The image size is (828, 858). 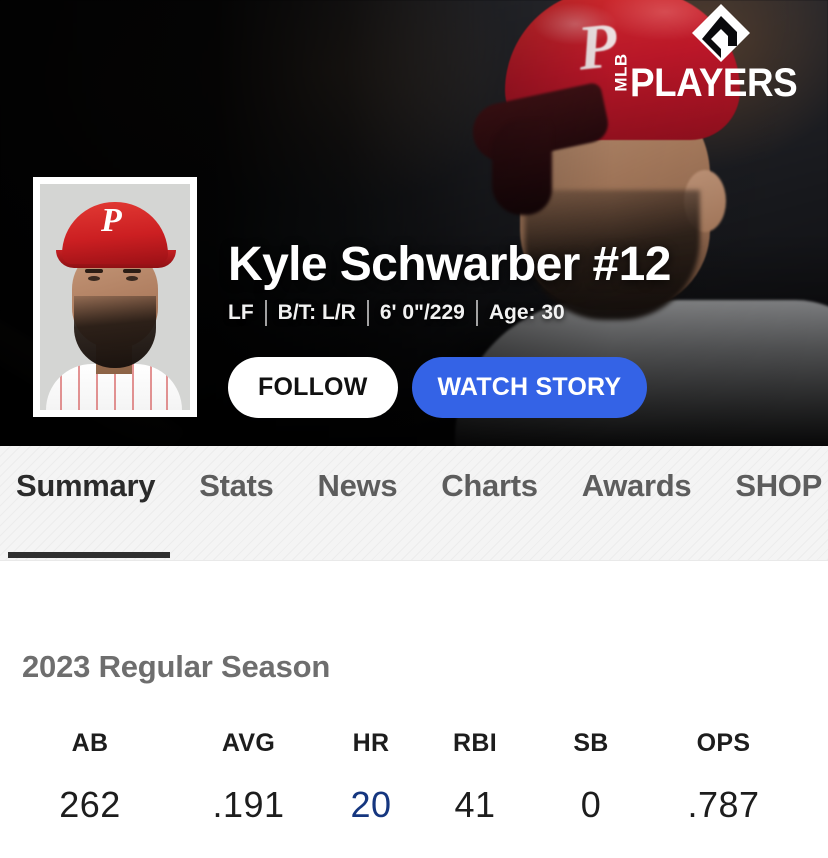 What do you see at coordinates (358, 486) in the screenshot?
I see `tab-news: News` at bounding box center [358, 486].